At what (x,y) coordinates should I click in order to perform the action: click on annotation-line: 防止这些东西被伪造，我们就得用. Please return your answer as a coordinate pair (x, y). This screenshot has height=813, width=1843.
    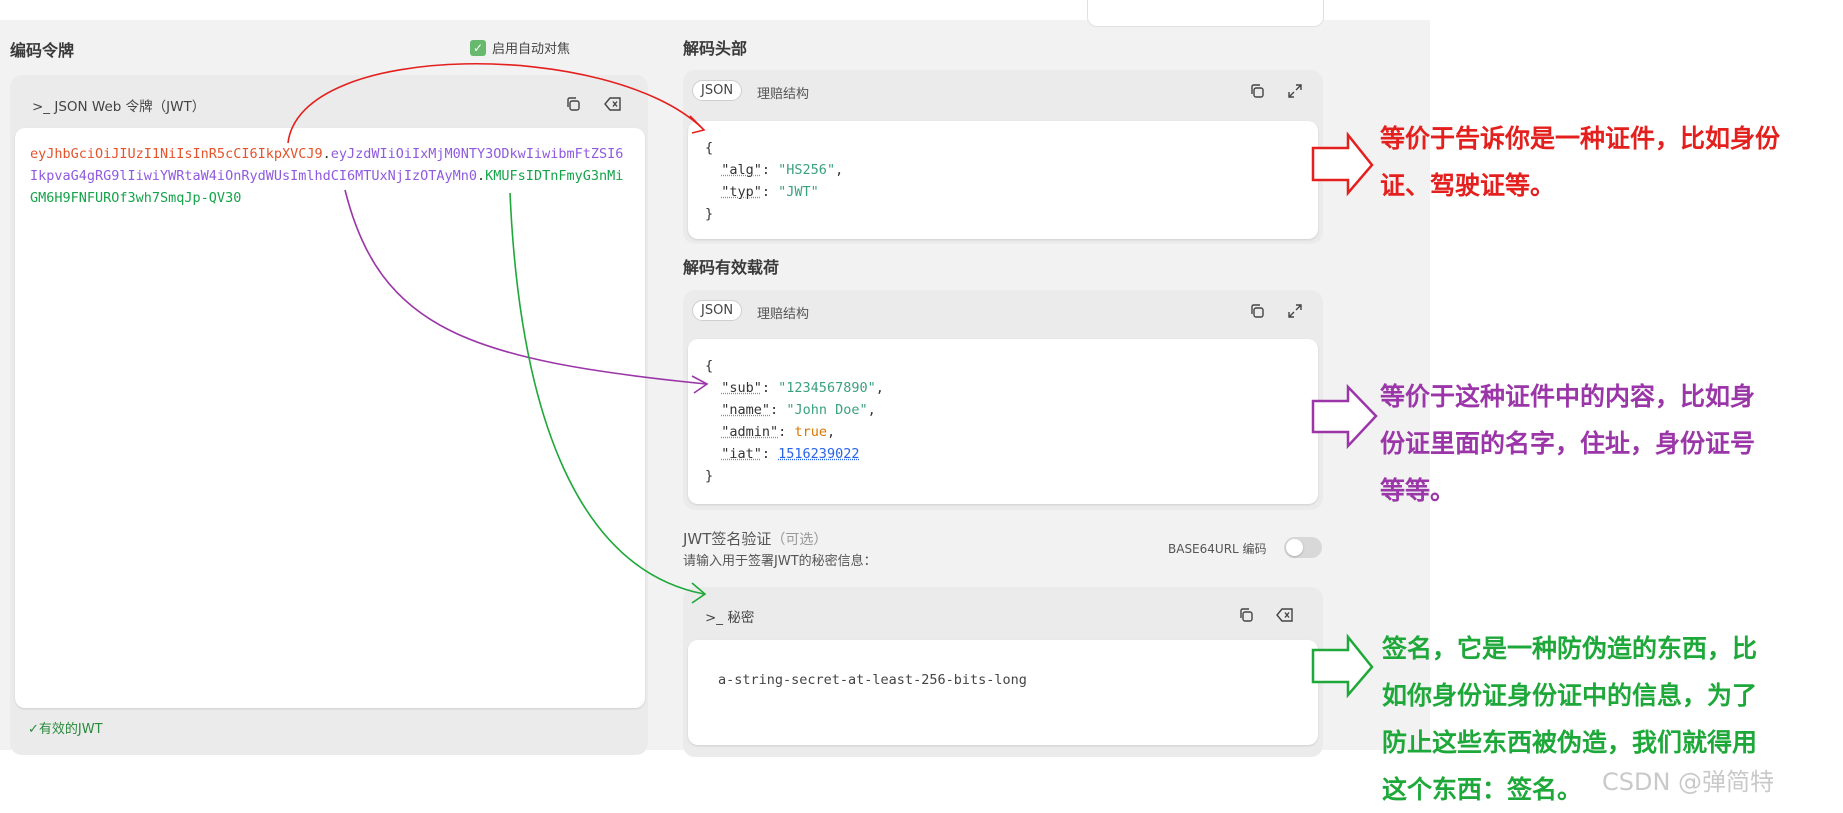
    Looking at the image, I should click on (1569, 742).